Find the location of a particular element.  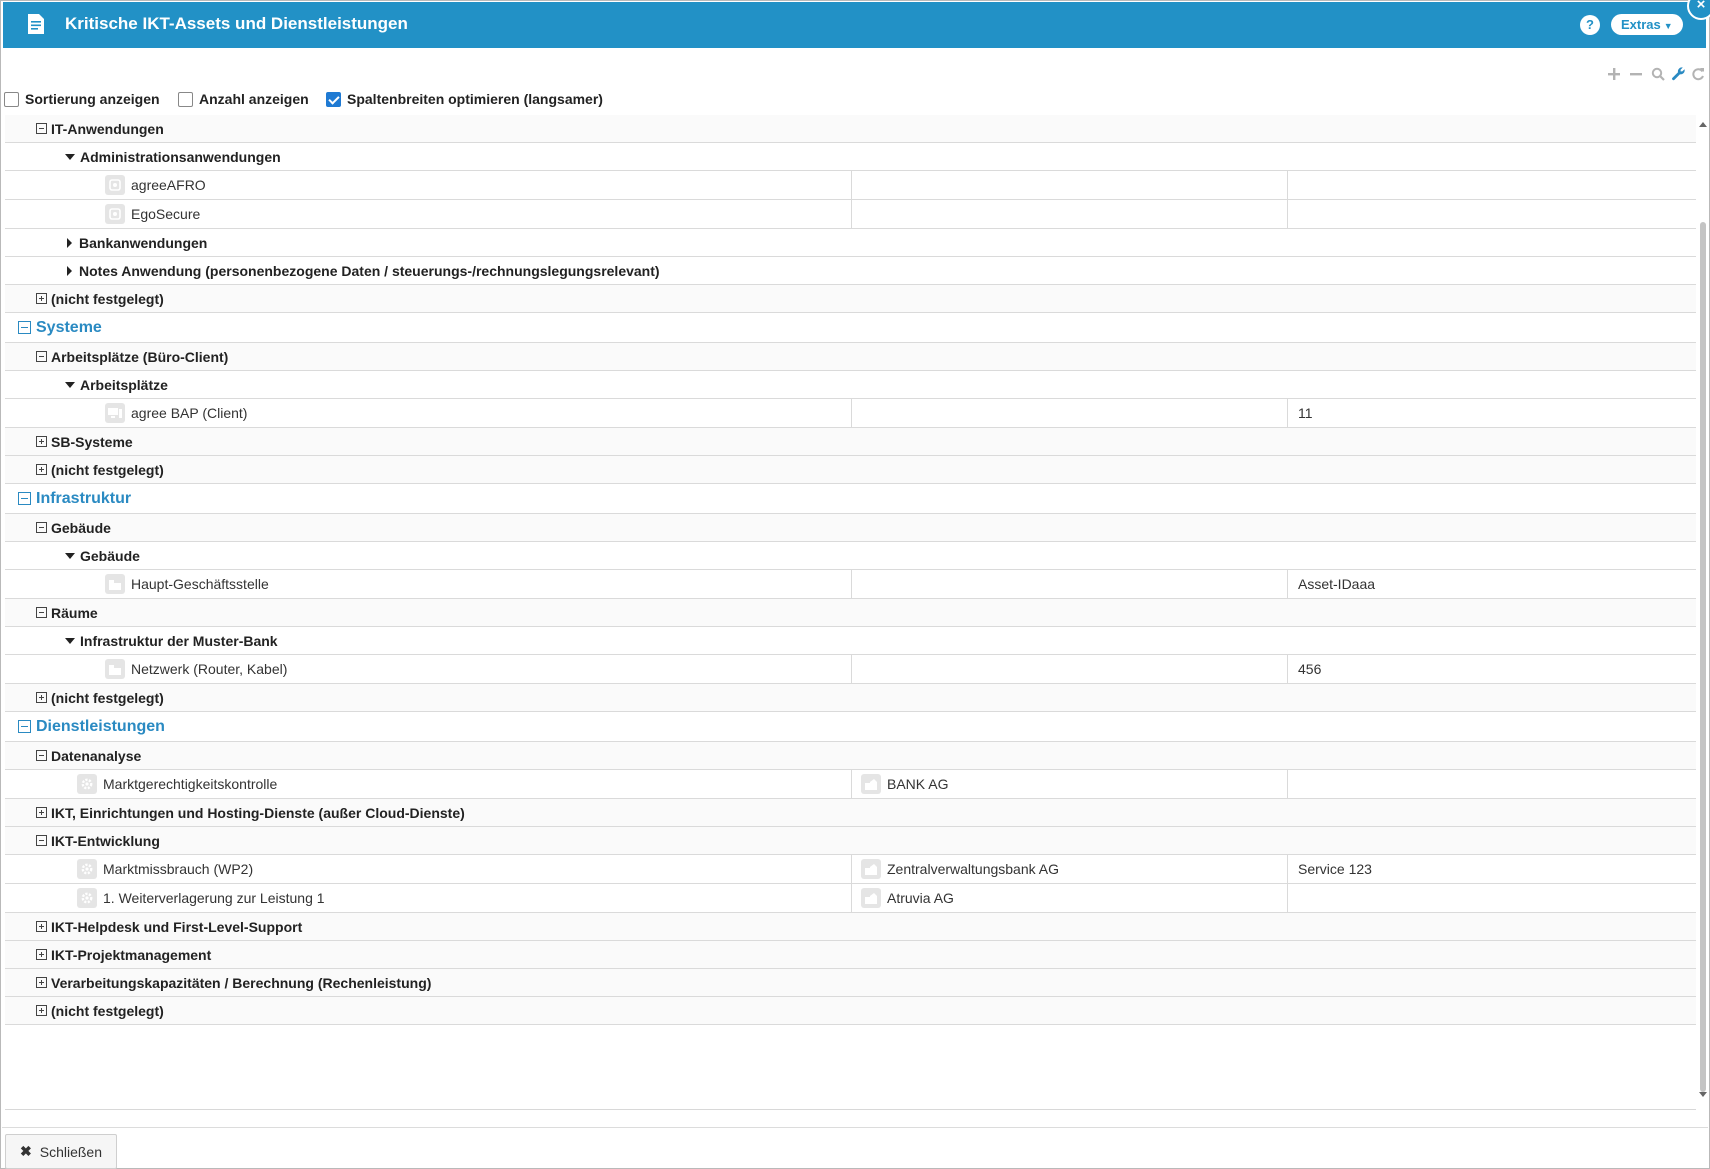

group-row: IT-Anwendungen is located at coordinates (850, 129).